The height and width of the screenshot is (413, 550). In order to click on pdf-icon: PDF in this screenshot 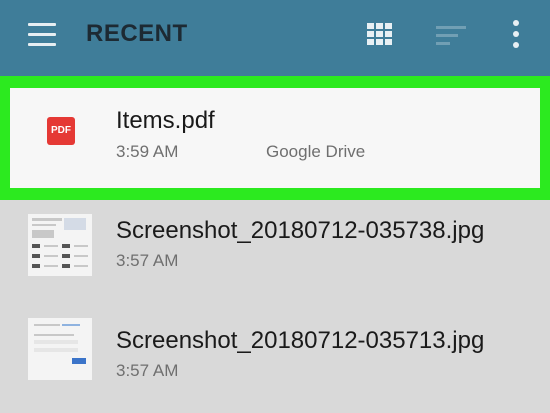, I will do `click(61, 131)`.